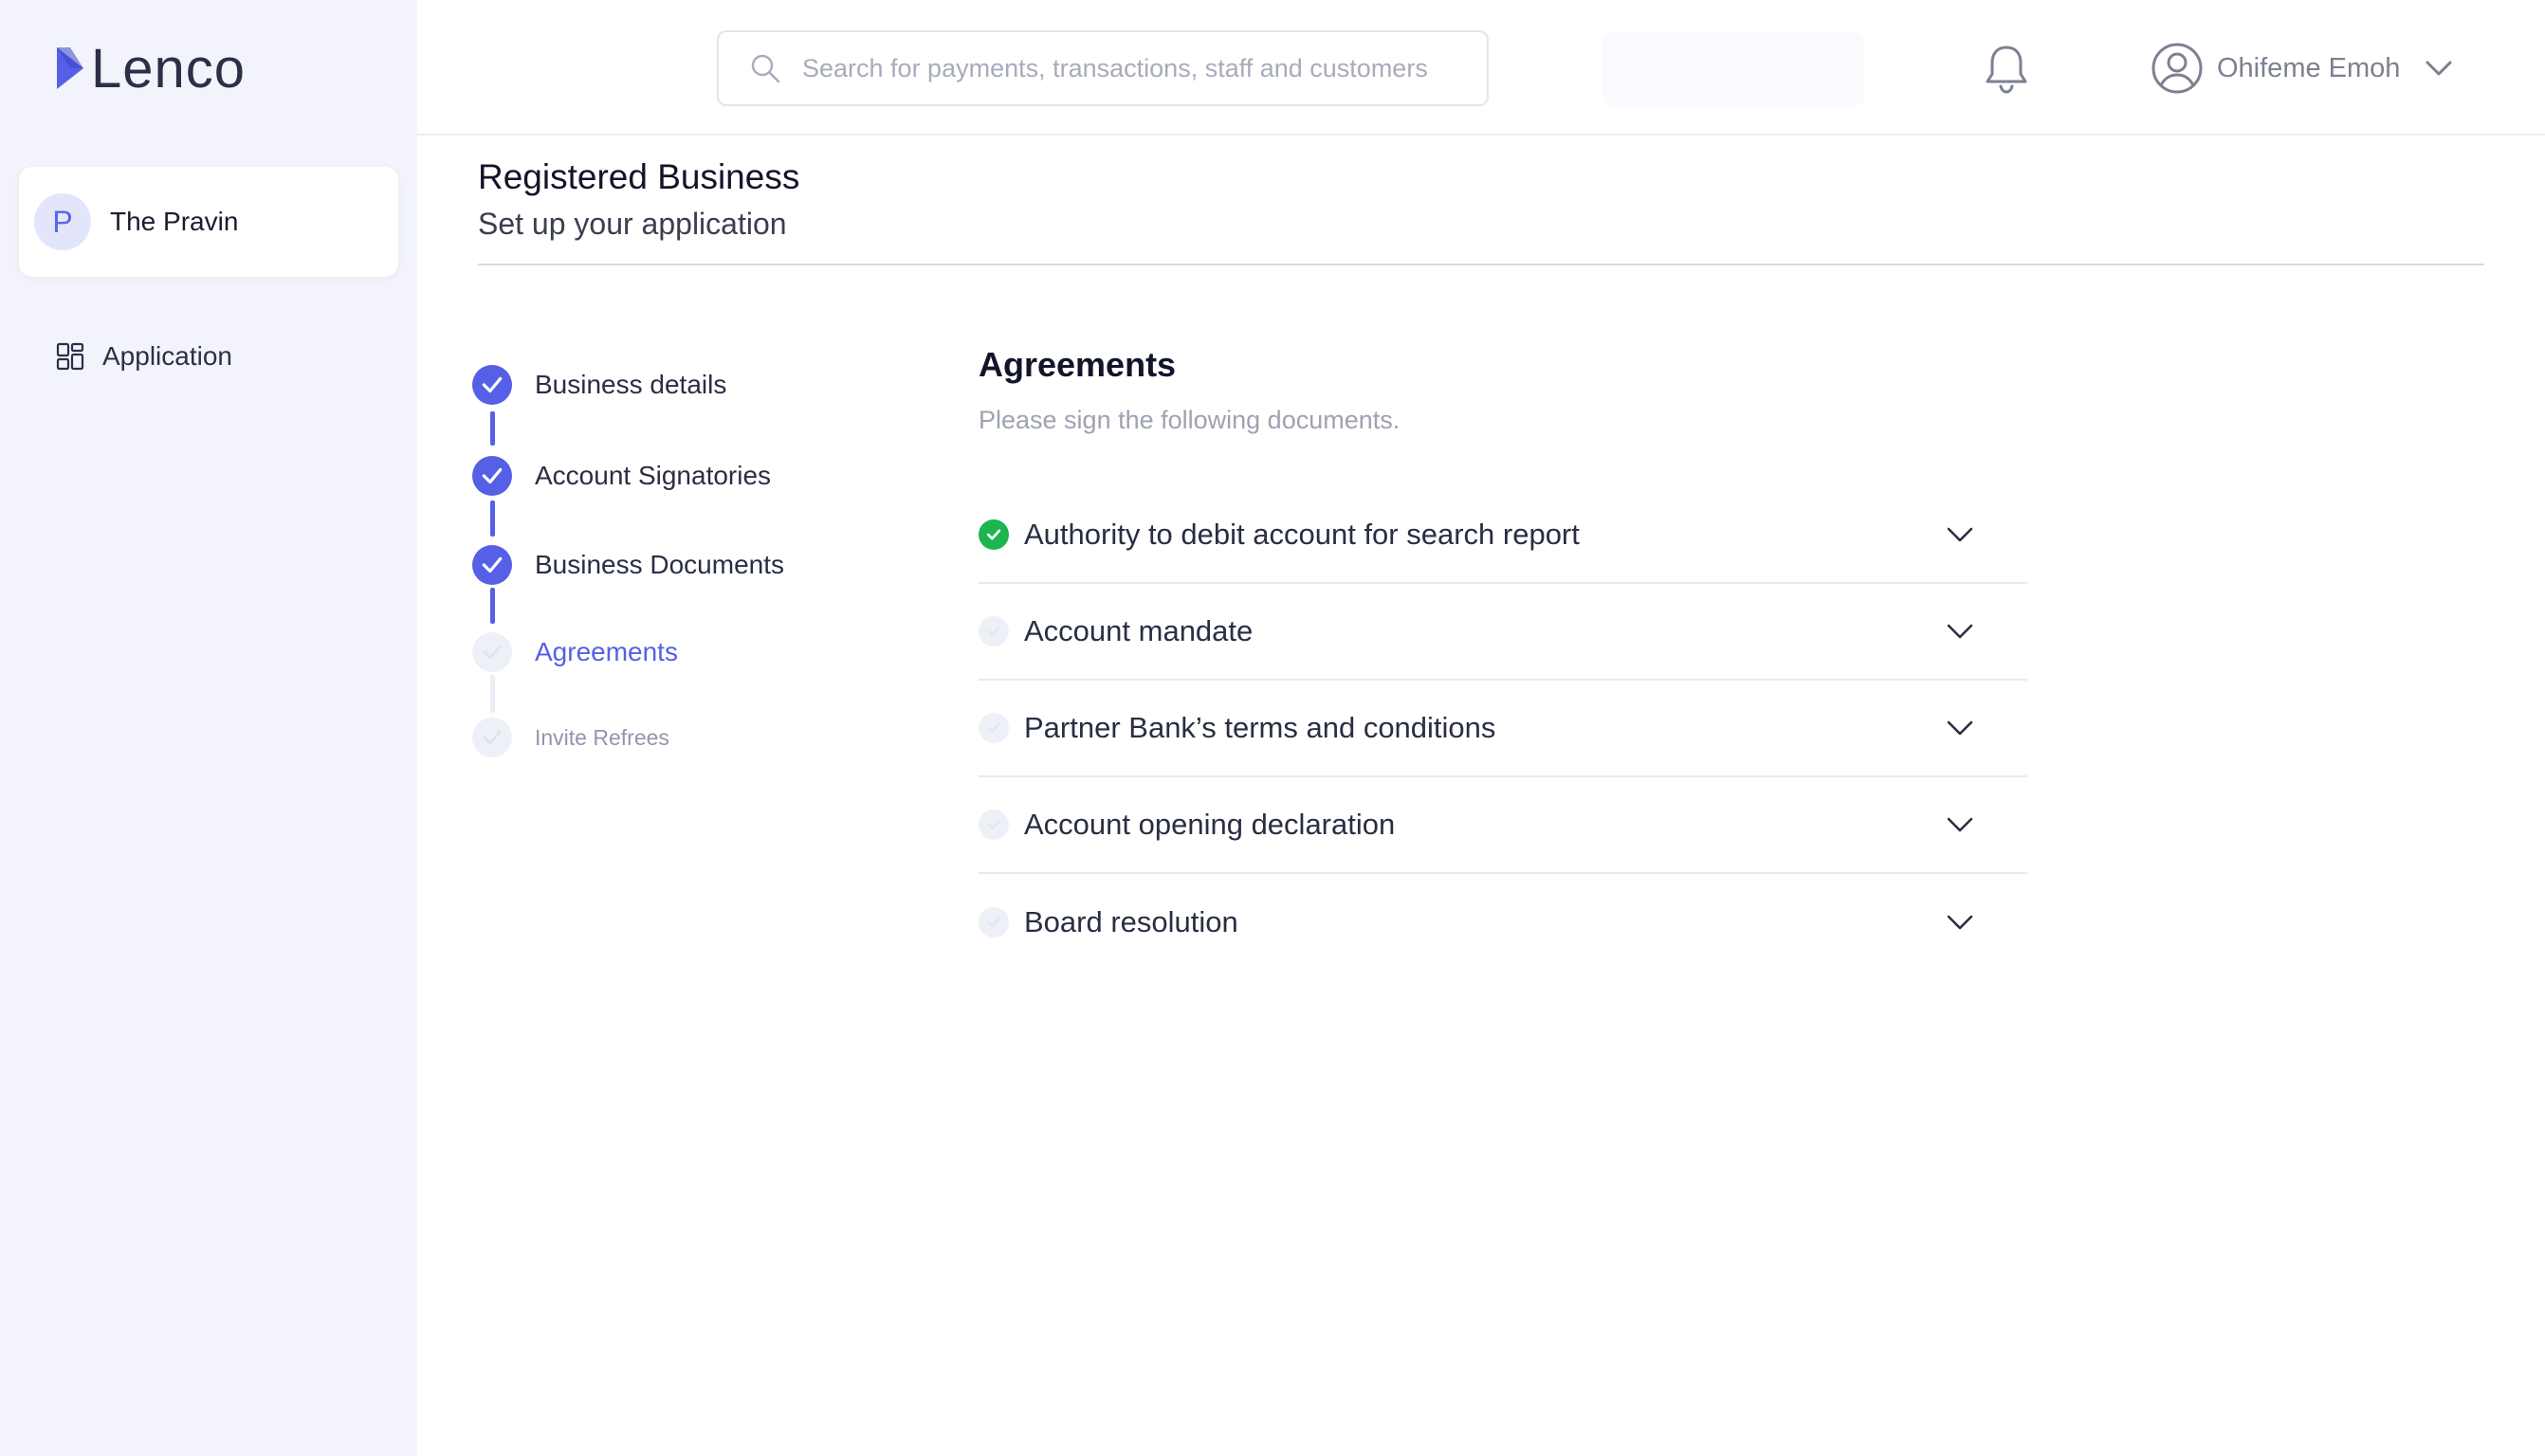  I want to click on sidebar-item-application: Application, so click(143, 356).